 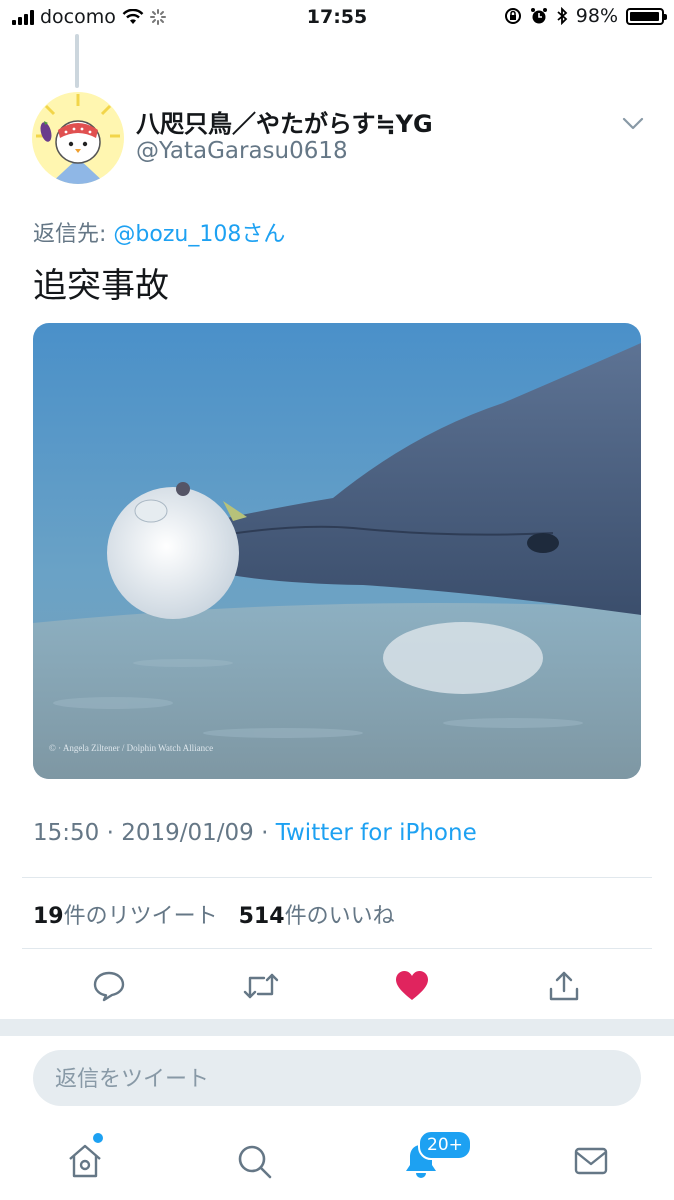 I want to click on battery-fill, so click(x=645, y=16).